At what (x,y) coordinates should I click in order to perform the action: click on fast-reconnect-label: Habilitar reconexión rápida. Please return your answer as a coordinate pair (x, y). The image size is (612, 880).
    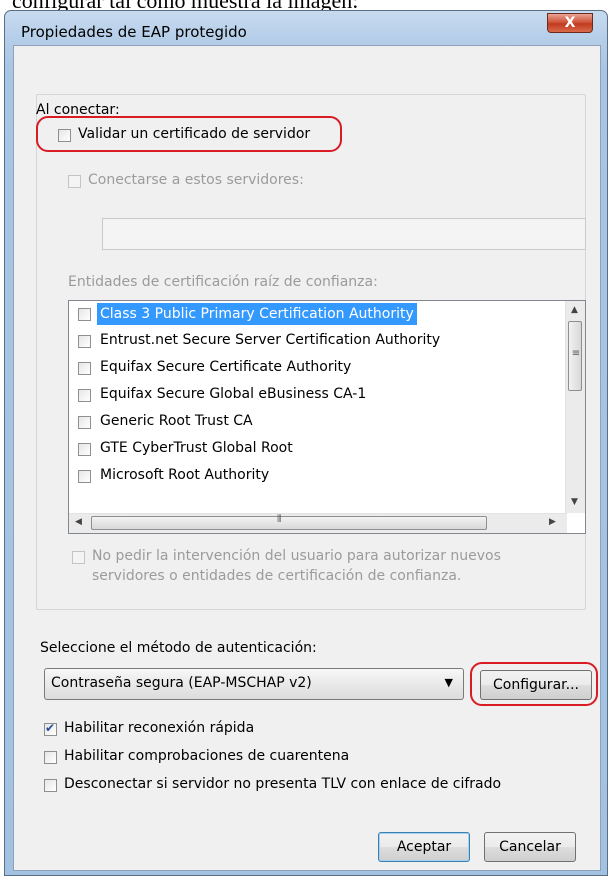
    Looking at the image, I should click on (159, 728).